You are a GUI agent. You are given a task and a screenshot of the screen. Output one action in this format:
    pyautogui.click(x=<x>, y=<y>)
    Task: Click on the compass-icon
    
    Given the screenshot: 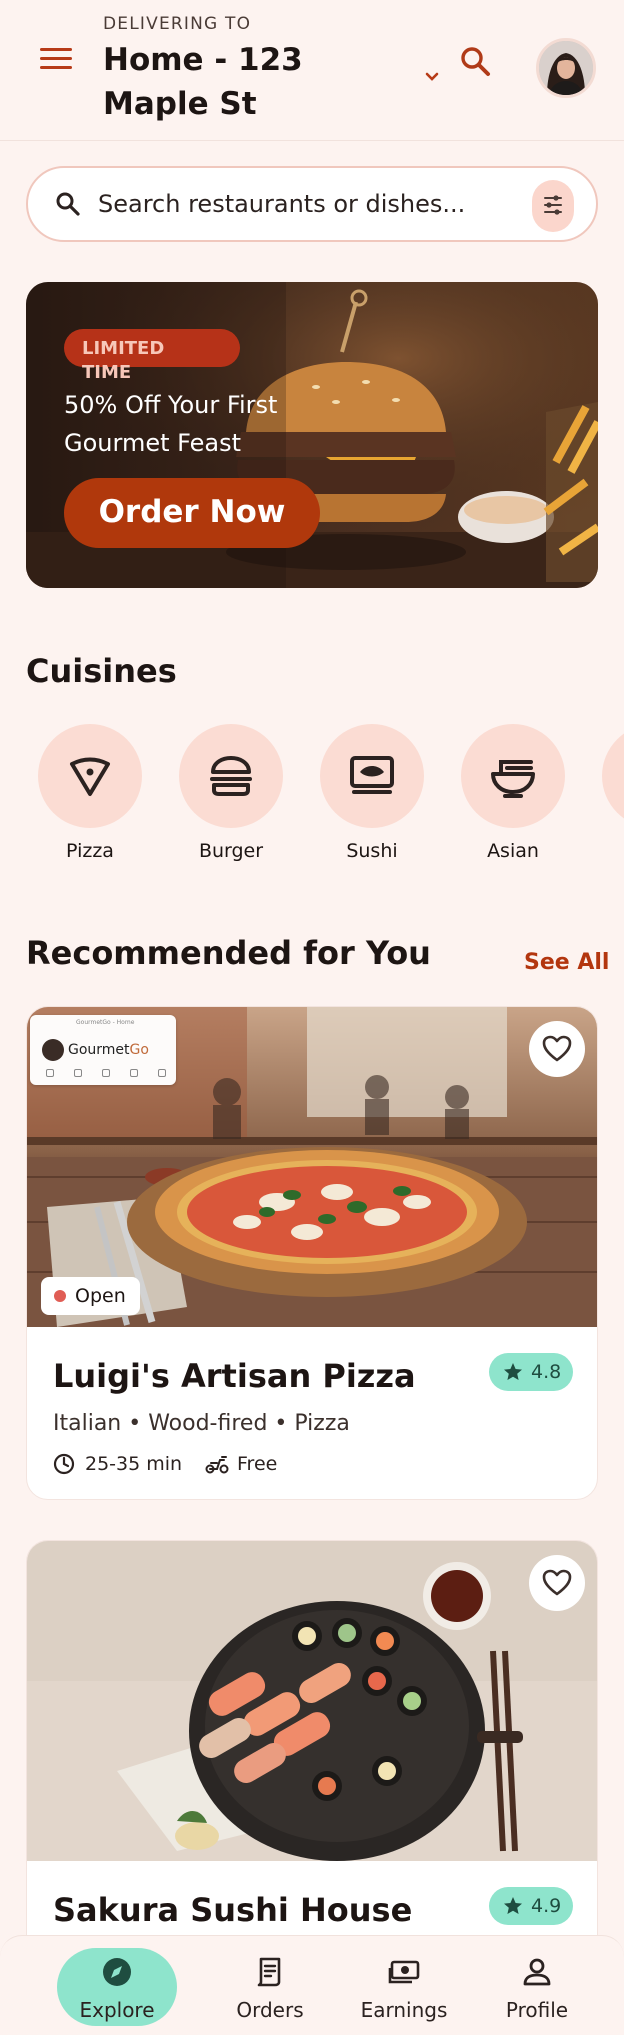 What is the action you would take?
    pyautogui.click(x=117, y=1972)
    